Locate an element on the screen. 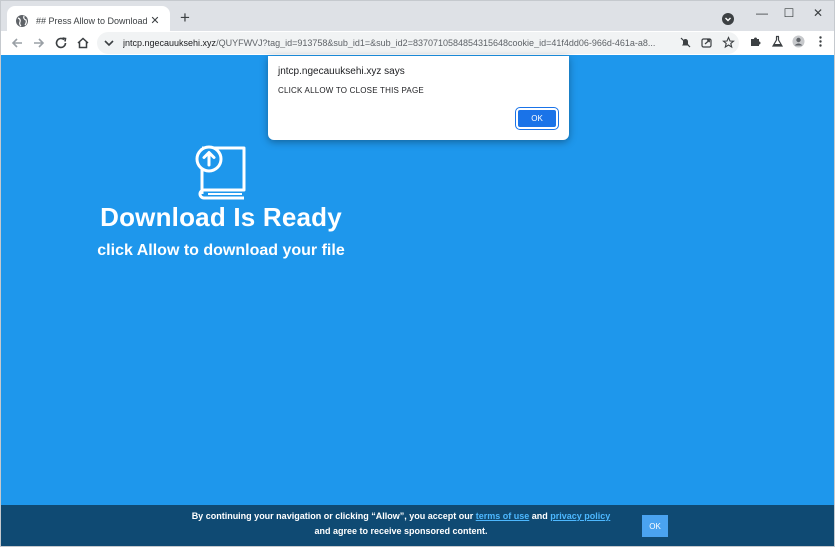 This screenshot has width=835, height=547. consent-text-and: and is located at coordinates (540, 516).